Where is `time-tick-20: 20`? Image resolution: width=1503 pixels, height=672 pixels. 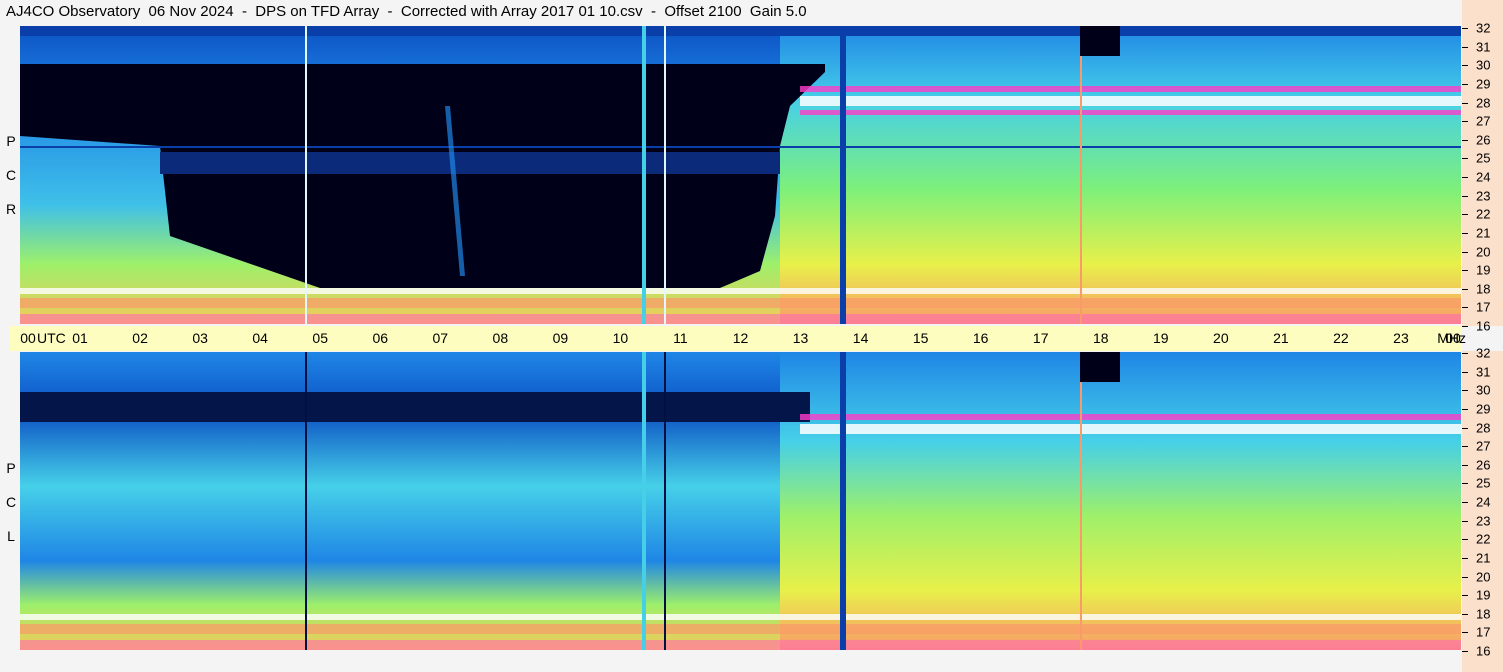 time-tick-20: 20 is located at coordinates (1221, 338).